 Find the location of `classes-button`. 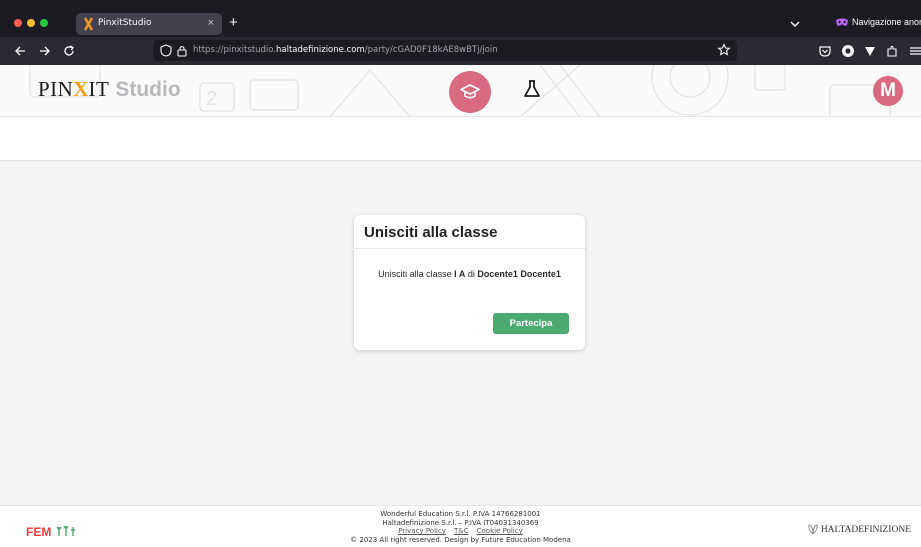

classes-button is located at coordinates (470, 92).